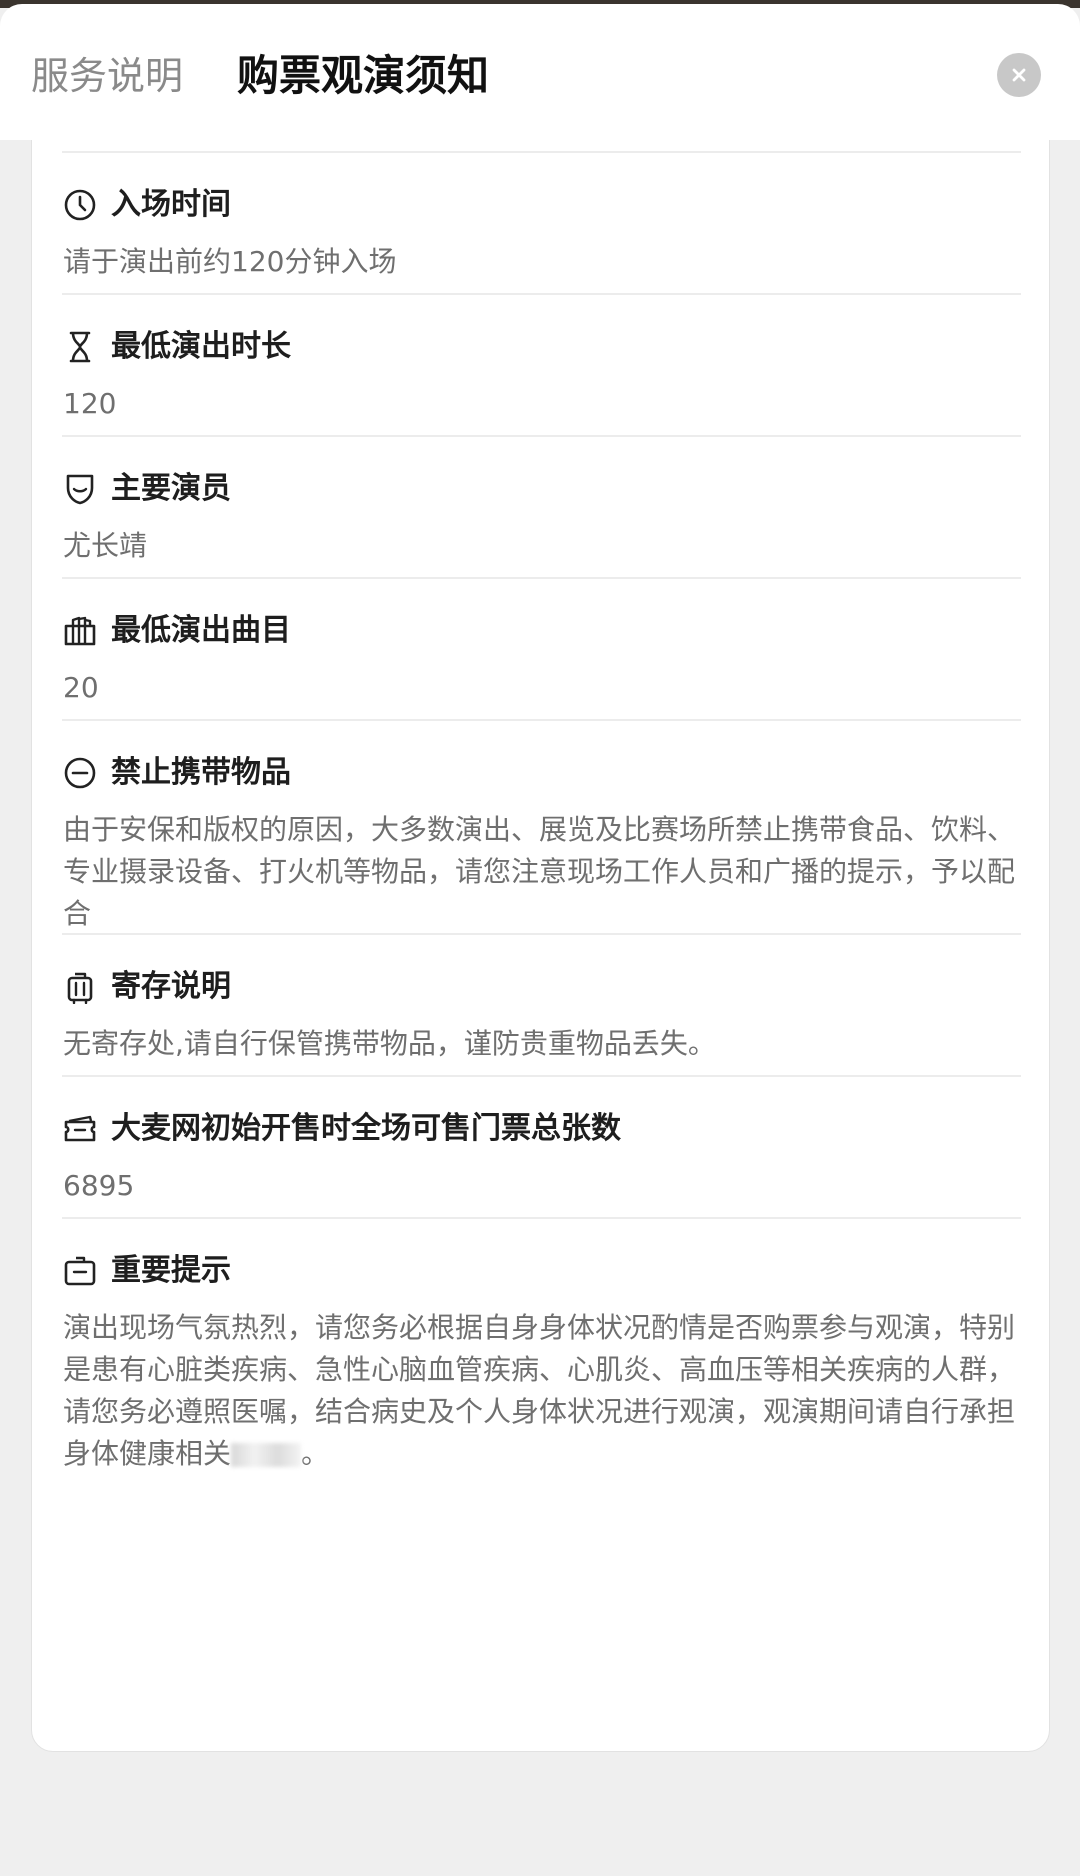 The width and height of the screenshot is (1080, 1876). Describe the element at coordinates (99, 1185) in the screenshot. I see `section-body: 6895` at that location.